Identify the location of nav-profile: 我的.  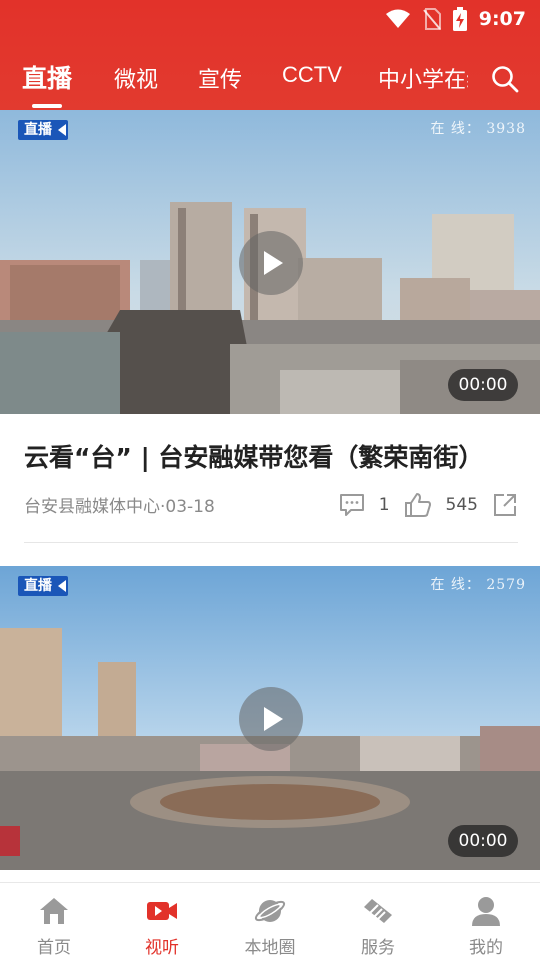
(486, 921).